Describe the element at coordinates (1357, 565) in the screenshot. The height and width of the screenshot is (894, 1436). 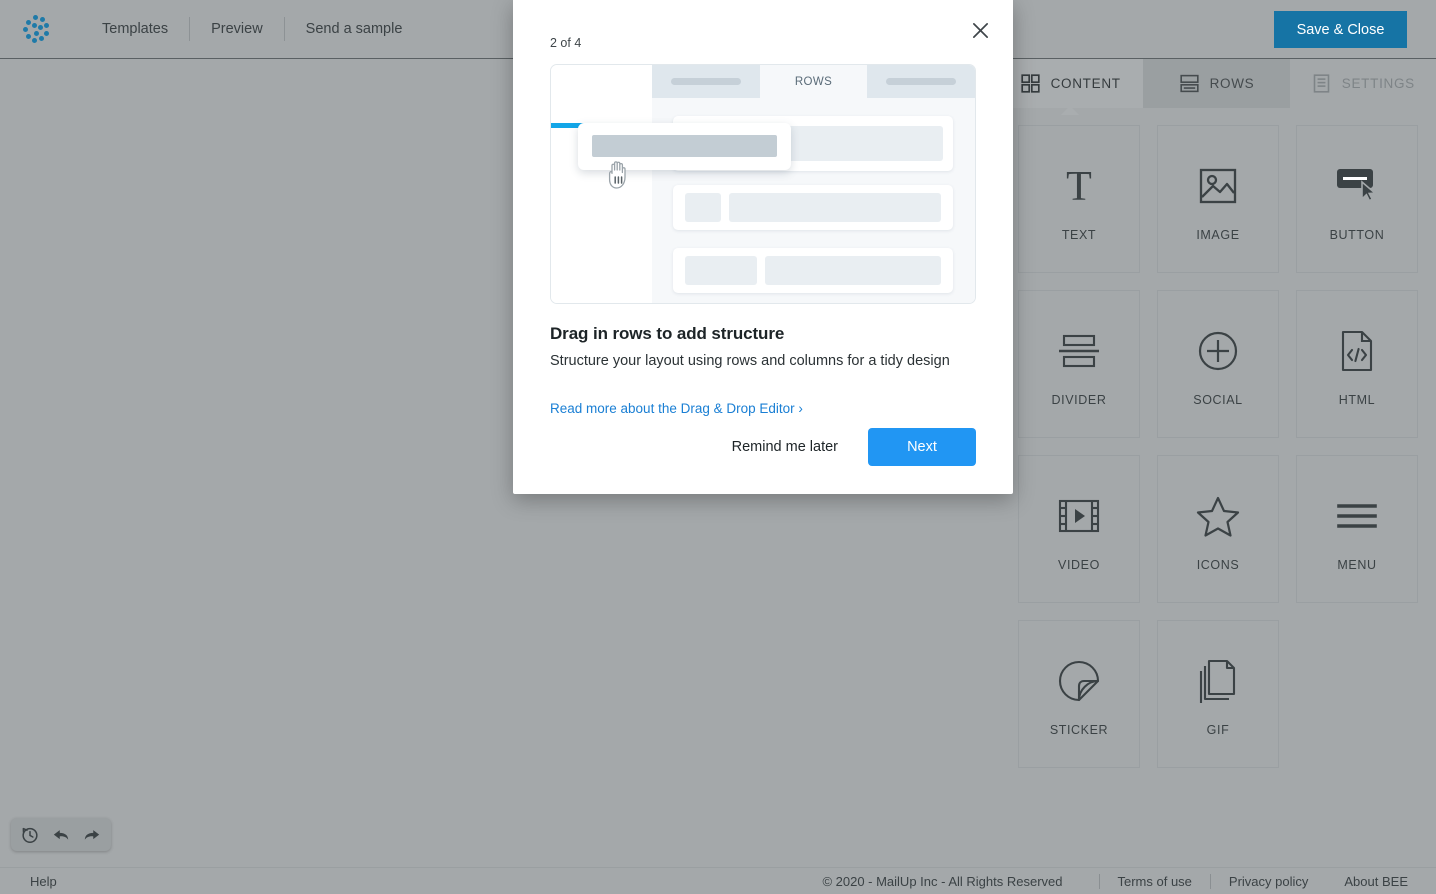
I see `content-tile-label: MENU` at that location.